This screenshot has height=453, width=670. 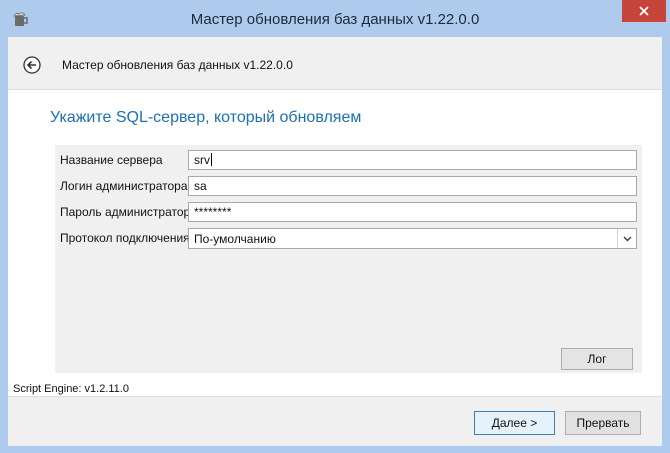 I want to click on server-name-label: Название сервера, so click(x=111, y=160).